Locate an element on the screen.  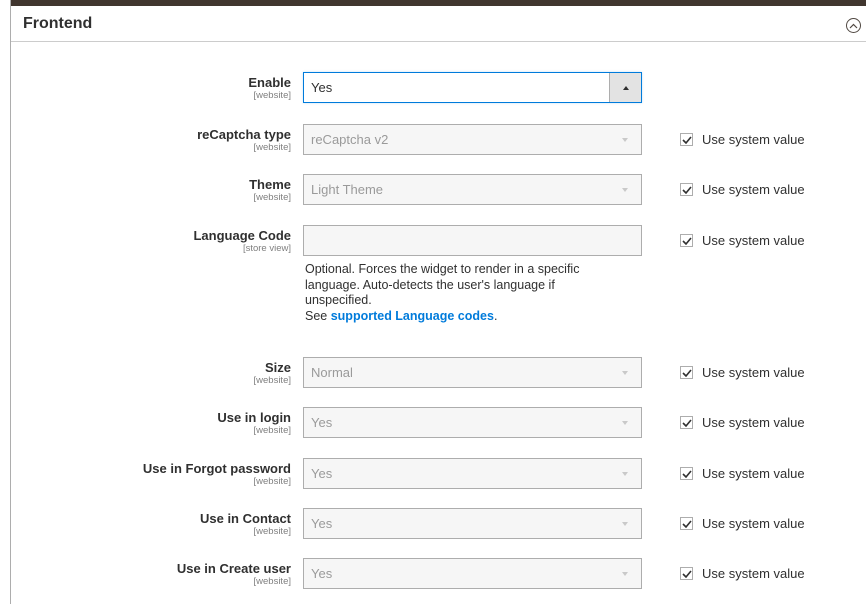
field-label-text: Enable is located at coordinates (269, 82).